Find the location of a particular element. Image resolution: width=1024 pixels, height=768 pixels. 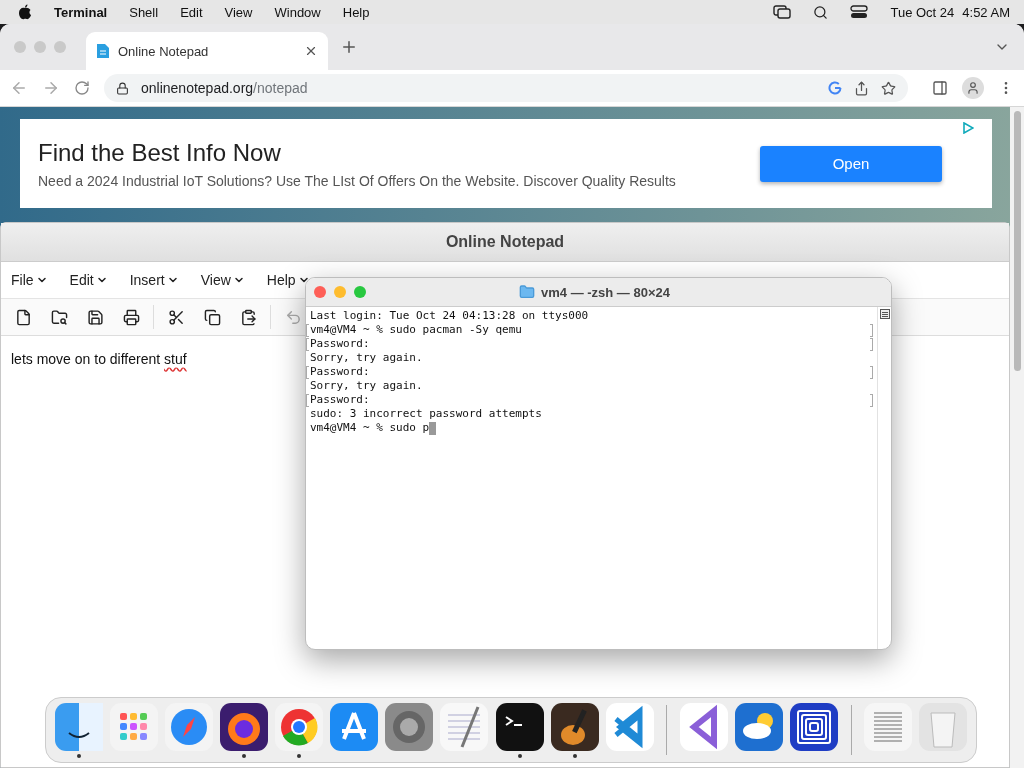

ad-text: Need a 2024 Industrial IoT Solutions? Use The LIst Of Offers On the Website. Discover Quality Results is located at coordinates (357, 180).